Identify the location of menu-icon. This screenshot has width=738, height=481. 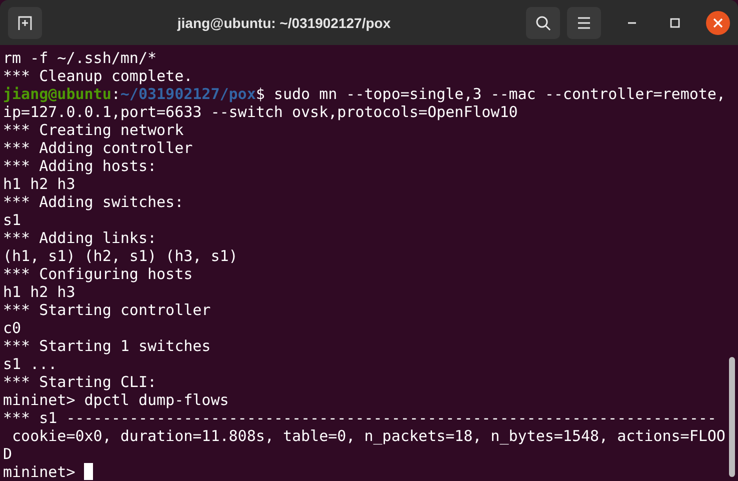
(584, 22).